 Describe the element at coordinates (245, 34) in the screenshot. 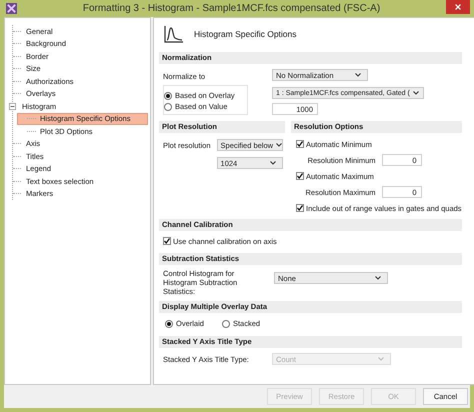

I see `page-title: Histogram Specific Options` at that location.